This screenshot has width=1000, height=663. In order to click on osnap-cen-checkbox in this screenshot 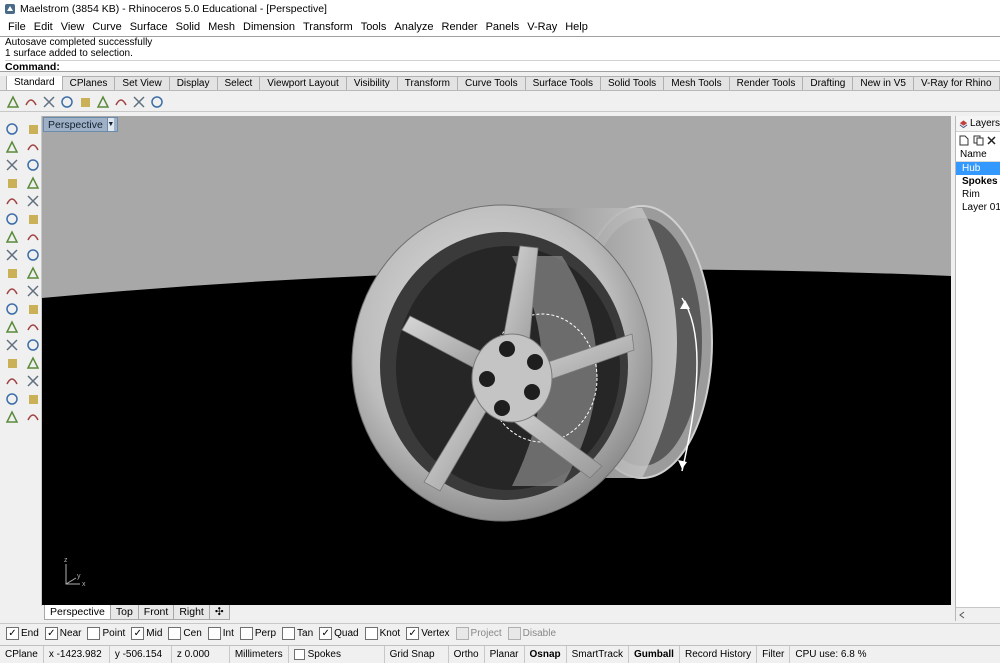, I will do `click(175, 633)`.